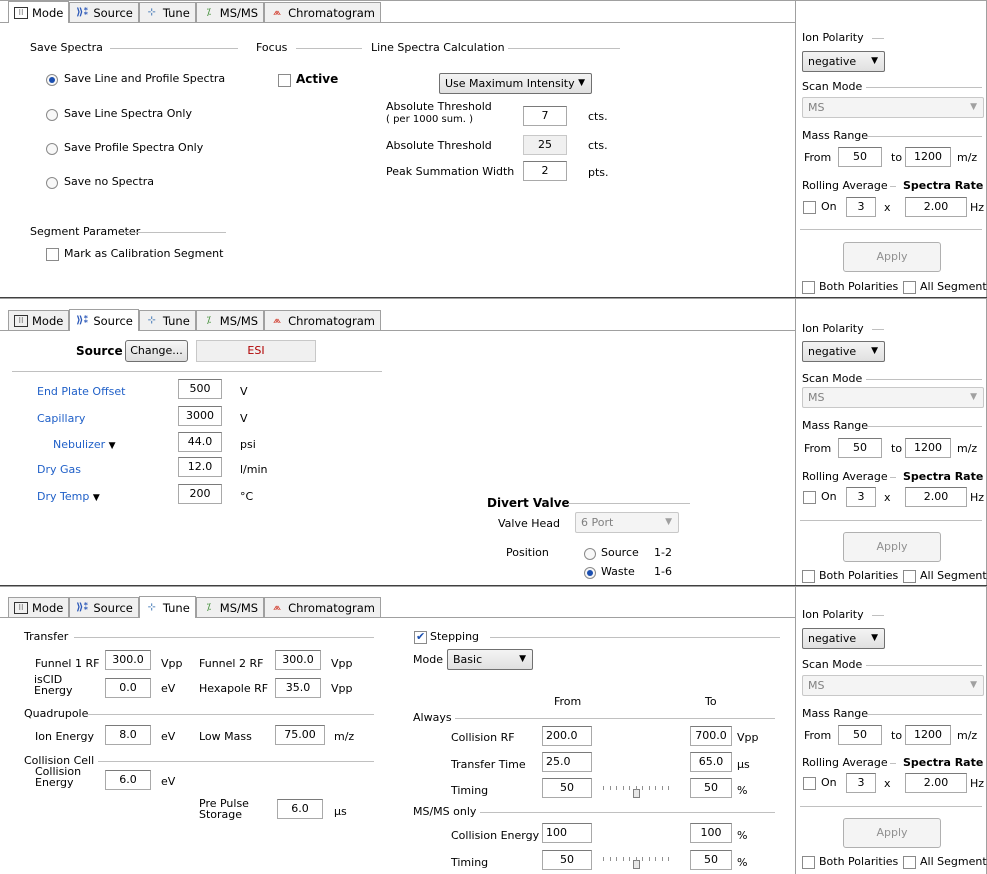 The width and height of the screenshot is (987, 874). I want to click on pre-pulse-input: 6.0, so click(300, 809).